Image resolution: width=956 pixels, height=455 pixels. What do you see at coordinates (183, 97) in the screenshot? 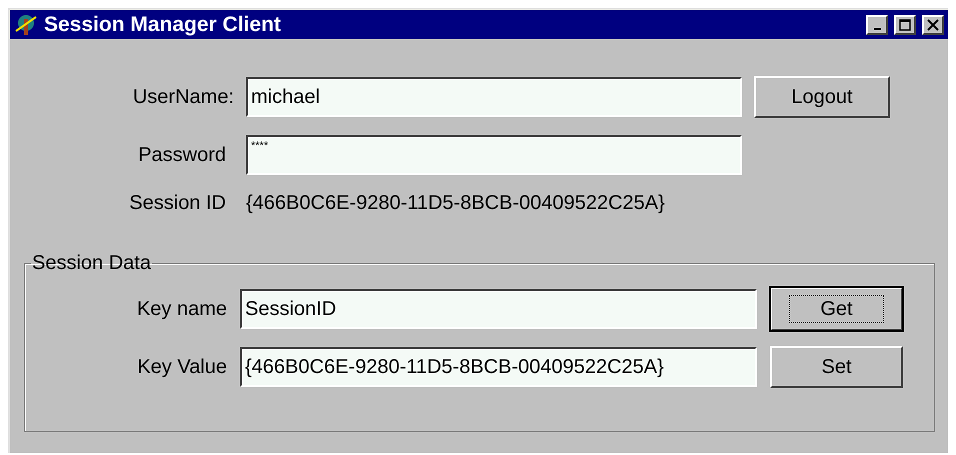
I see `field-label: UserName:` at bounding box center [183, 97].